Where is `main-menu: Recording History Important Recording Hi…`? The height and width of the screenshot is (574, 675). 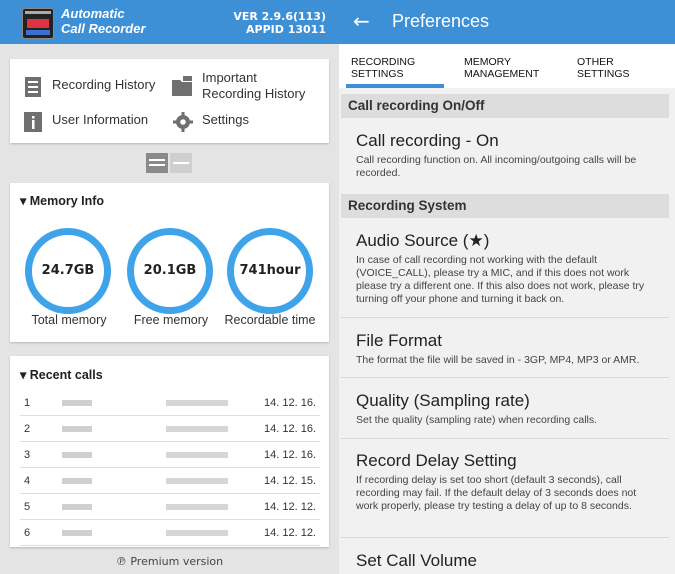 main-menu: Recording History Important Recording Hi… is located at coordinates (169, 101).